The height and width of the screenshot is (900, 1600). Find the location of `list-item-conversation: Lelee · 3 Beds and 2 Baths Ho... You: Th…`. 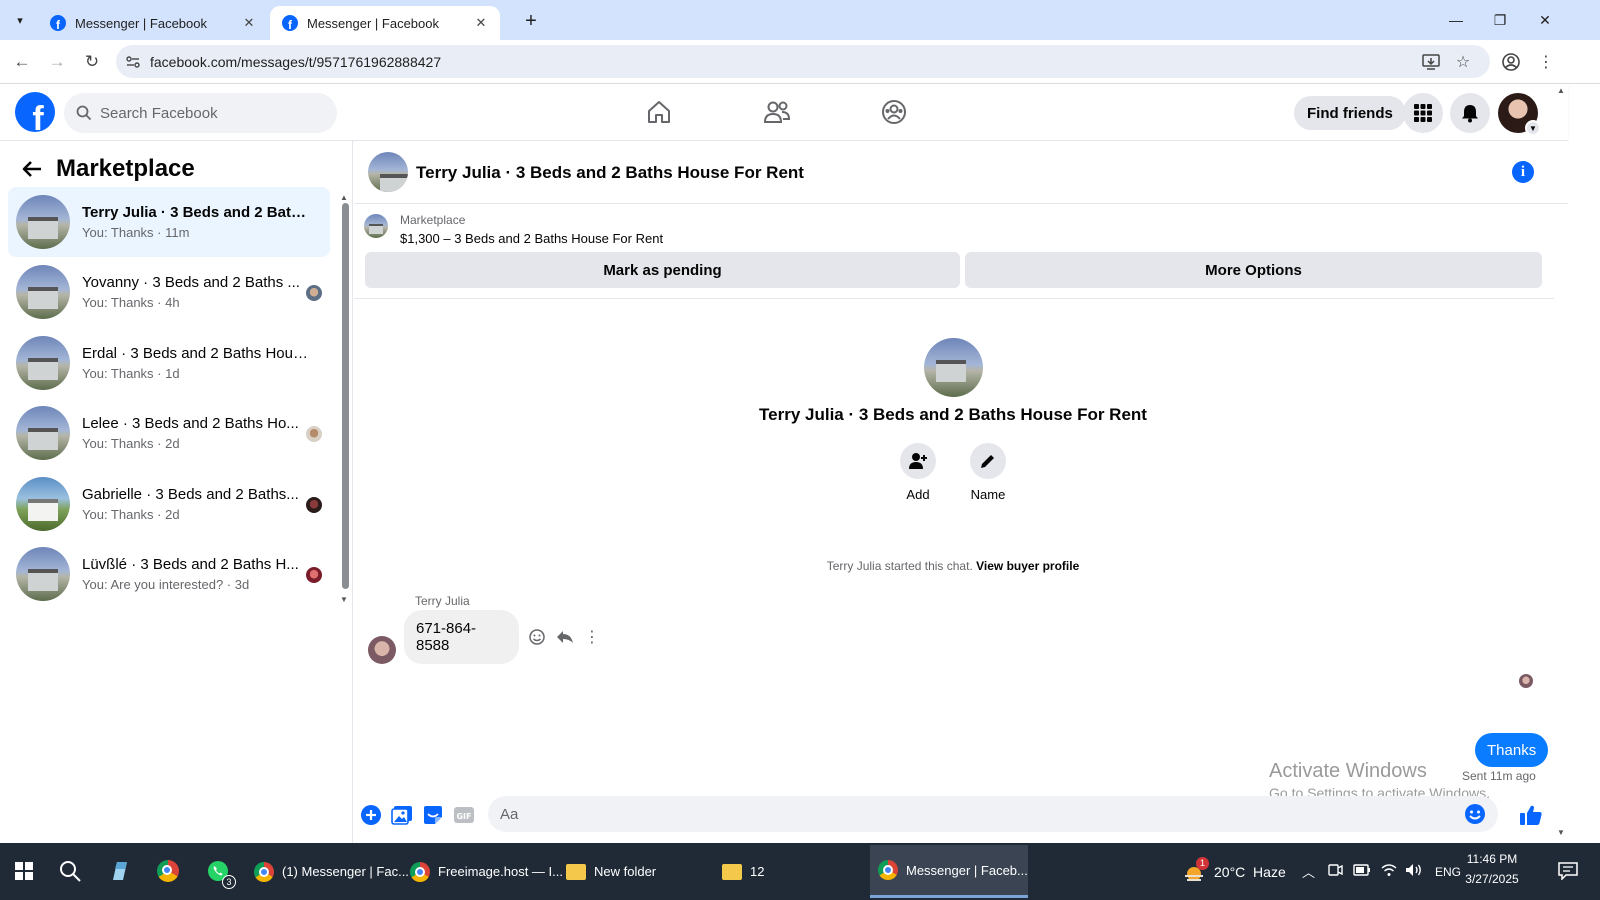

list-item-conversation: Lelee · 3 Beds and 2 Baths Ho... You: Th… is located at coordinates (169, 433).